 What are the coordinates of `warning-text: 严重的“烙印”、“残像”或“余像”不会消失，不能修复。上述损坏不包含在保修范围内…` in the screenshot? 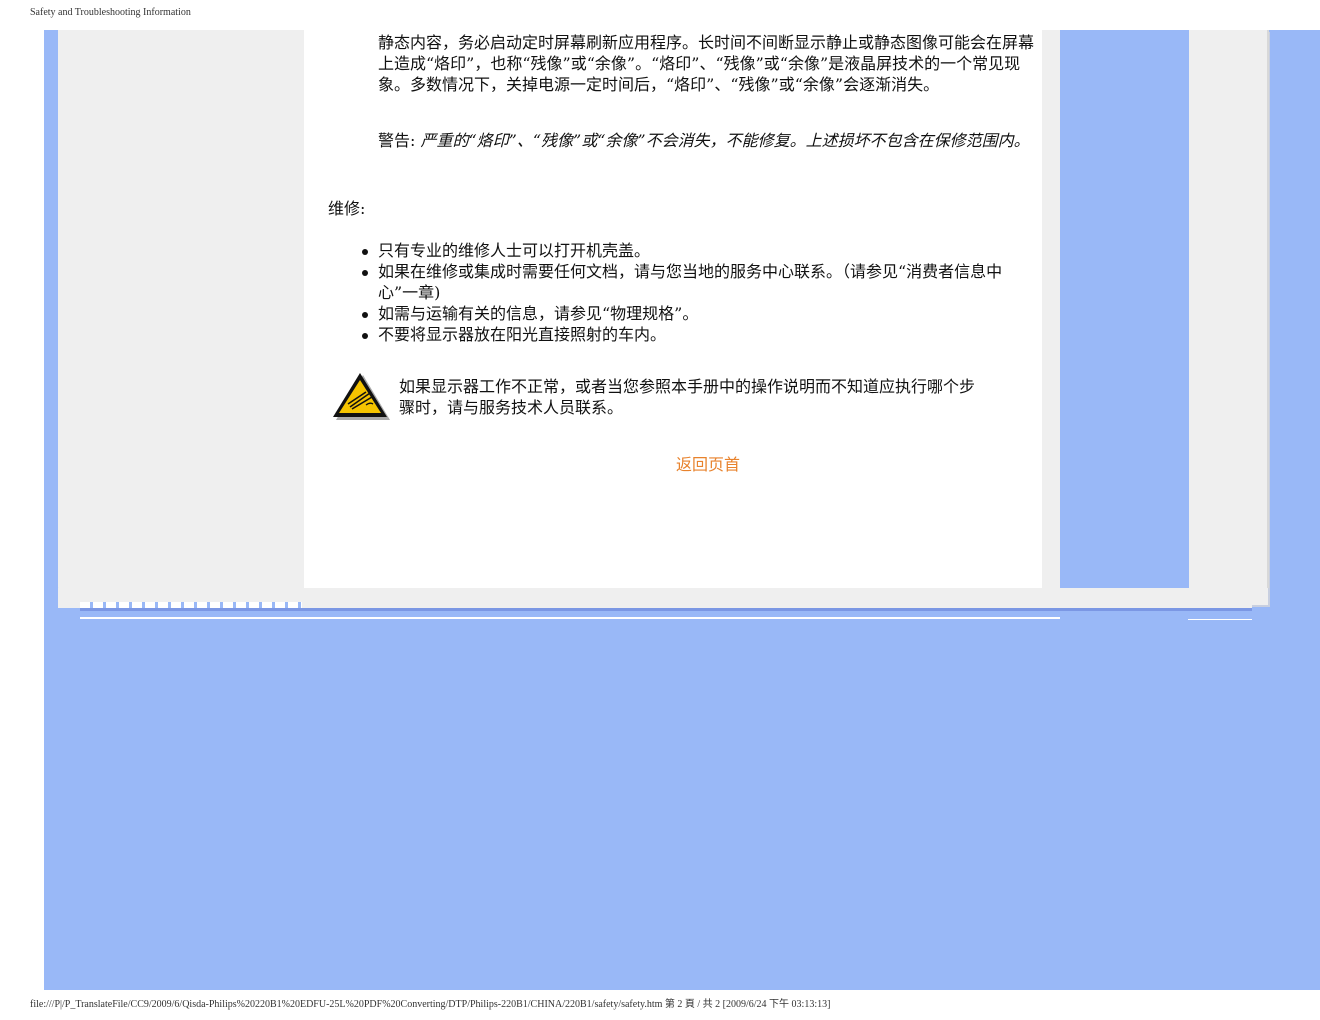 It's located at (725, 140).